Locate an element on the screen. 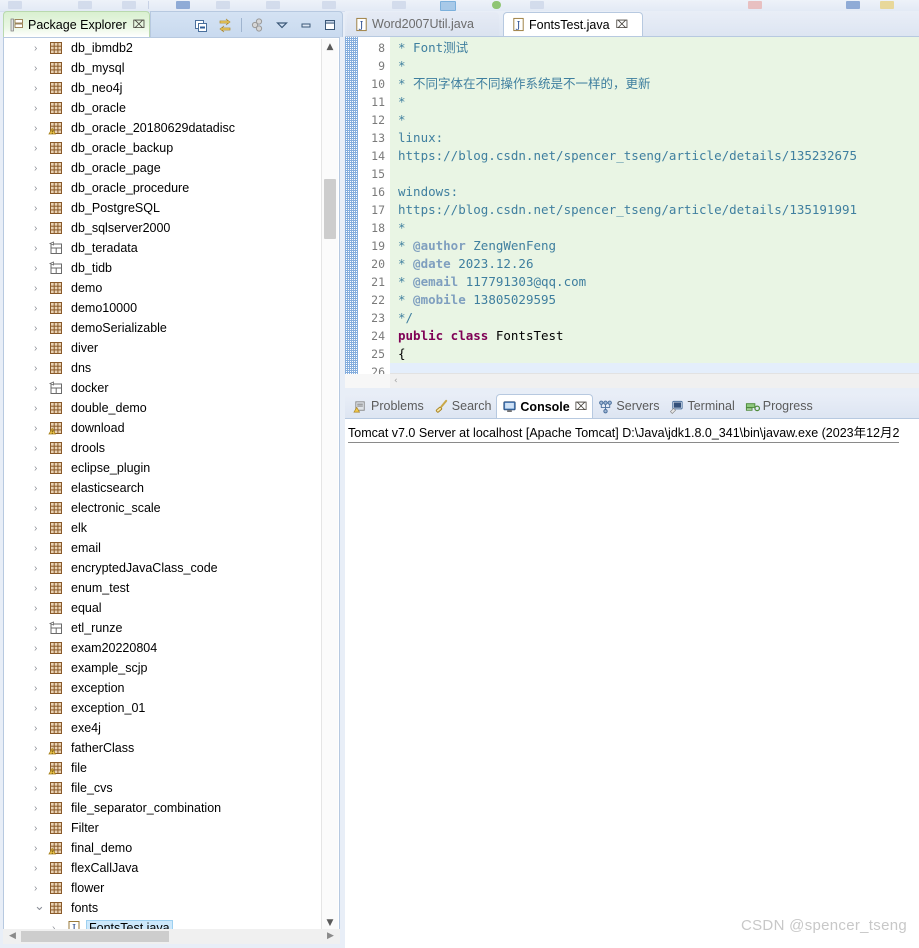 Image resolution: width=919 pixels, height=948 pixels. editor-tab-active: J FontsTest.java ⌧ is located at coordinates (573, 24).